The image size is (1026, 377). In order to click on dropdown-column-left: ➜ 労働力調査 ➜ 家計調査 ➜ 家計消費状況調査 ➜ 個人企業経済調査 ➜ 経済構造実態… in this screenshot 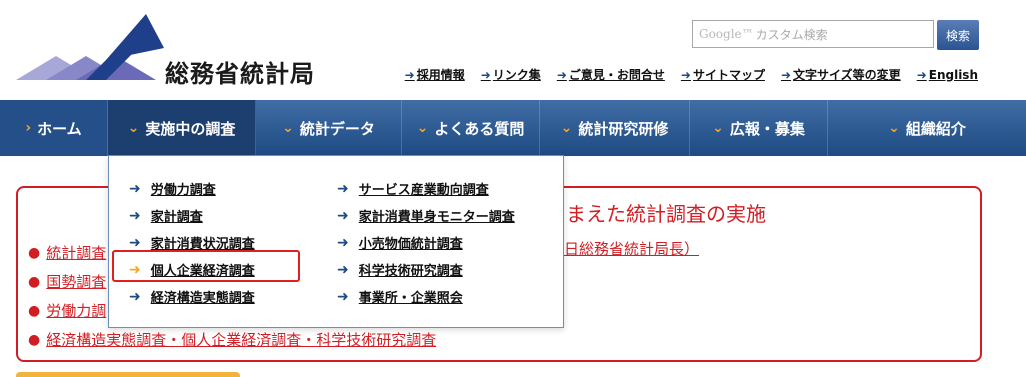, I will do `click(192, 242)`.